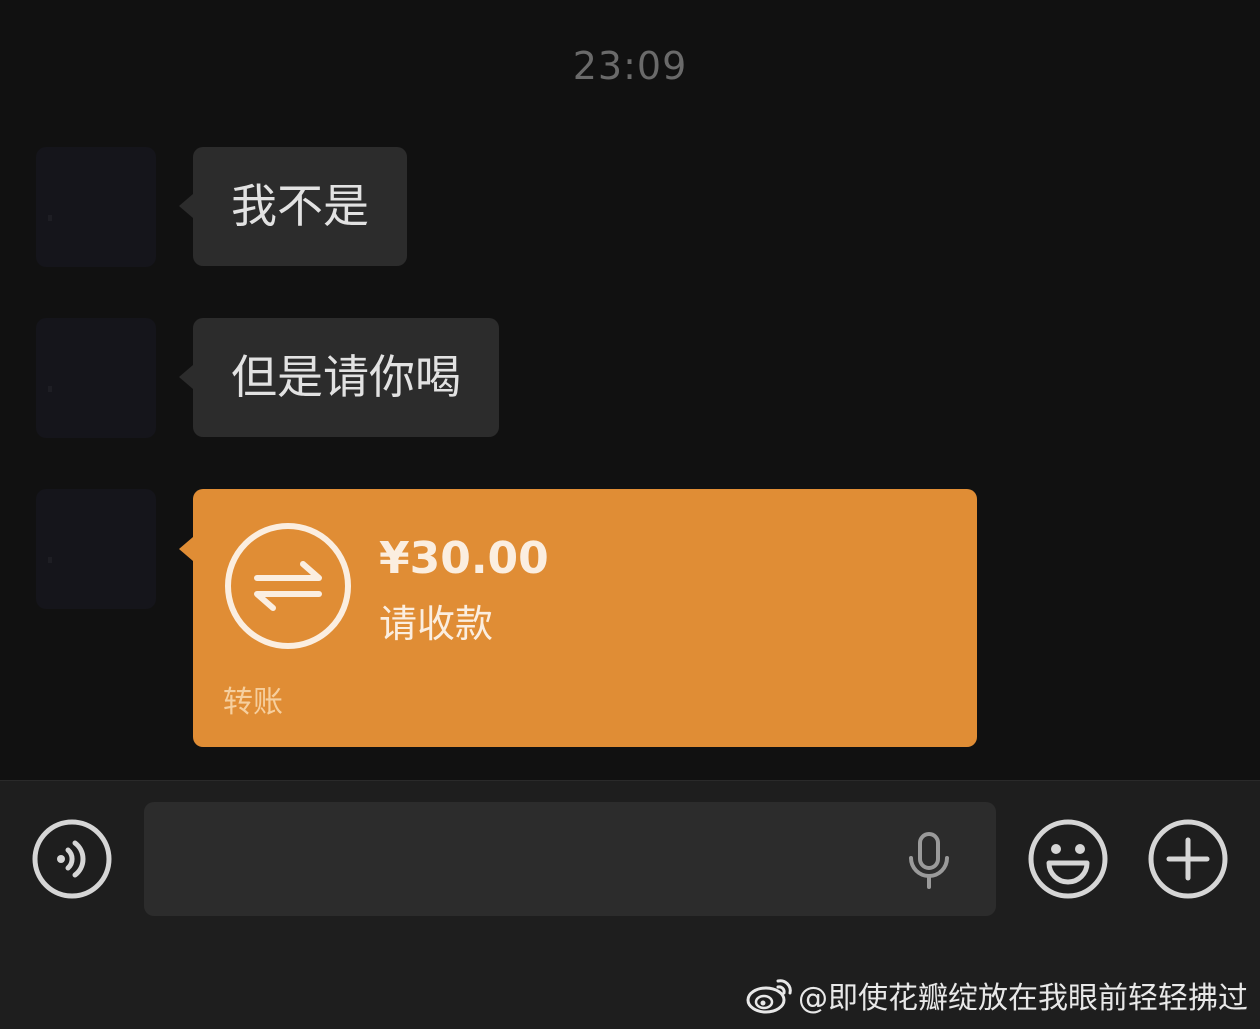 The image size is (1260, 1029). What do you see at coordinates (570, 859) in the screenshot?
I see `message-input` at bounding box center [570, 859].